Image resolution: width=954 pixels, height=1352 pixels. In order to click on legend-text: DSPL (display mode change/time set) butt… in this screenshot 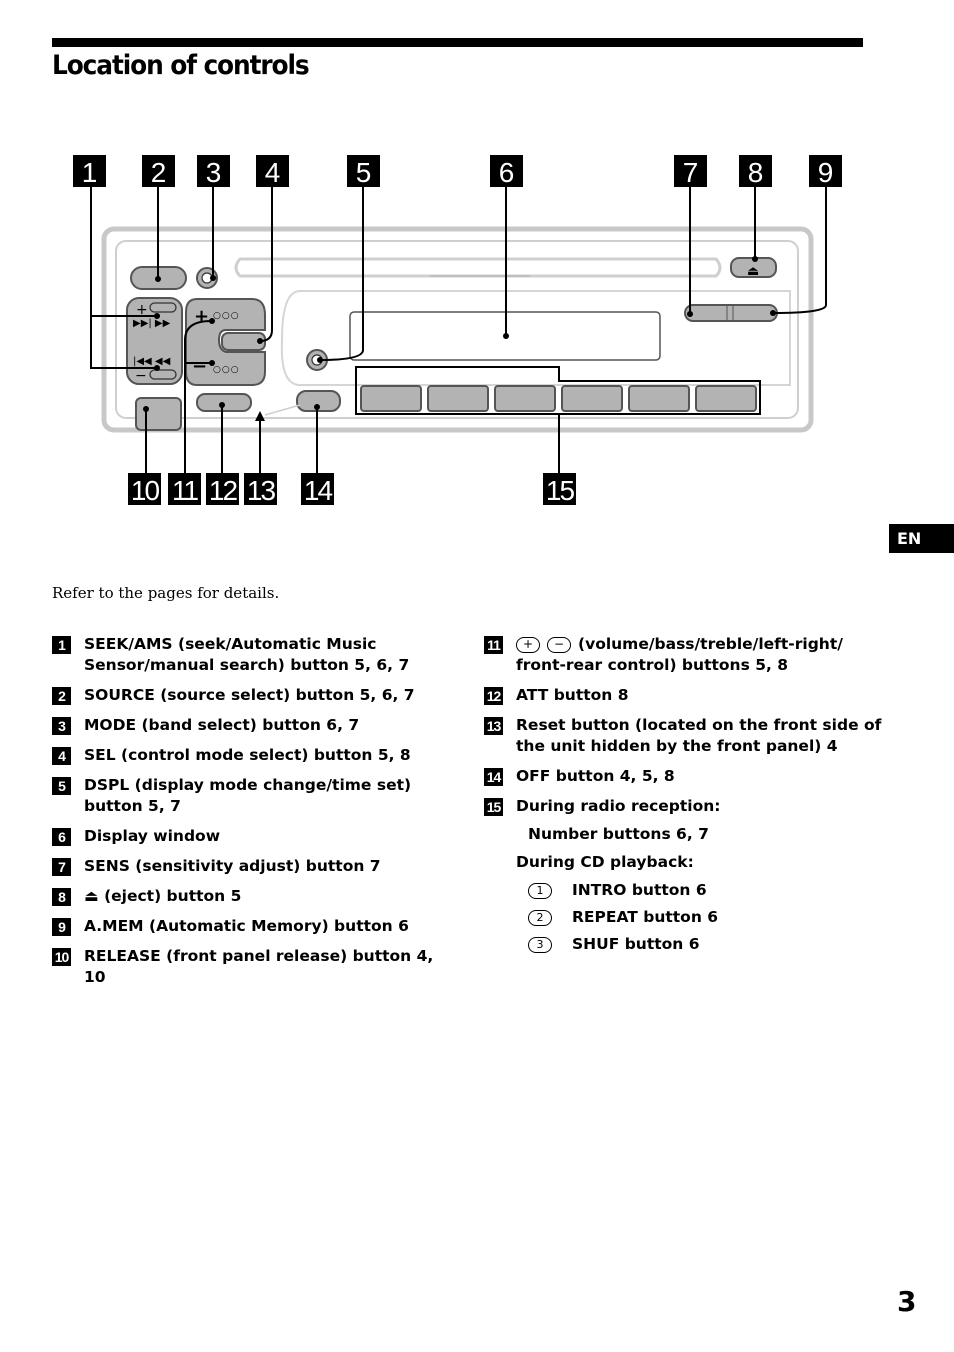, I will do `click(248, 795)`.